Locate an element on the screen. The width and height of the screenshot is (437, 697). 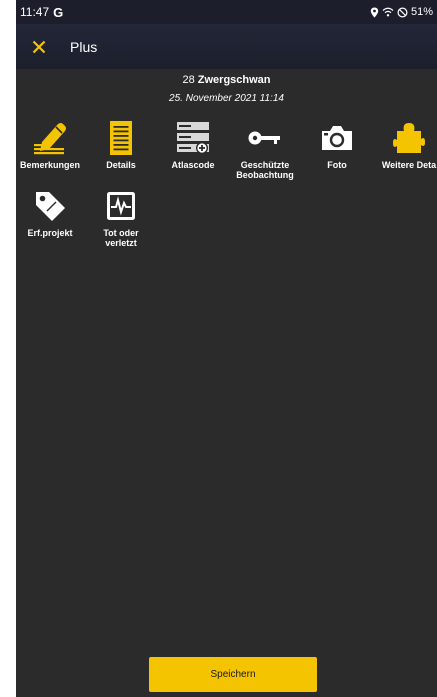
tile-label: Details is located at coordinates (121, 165).